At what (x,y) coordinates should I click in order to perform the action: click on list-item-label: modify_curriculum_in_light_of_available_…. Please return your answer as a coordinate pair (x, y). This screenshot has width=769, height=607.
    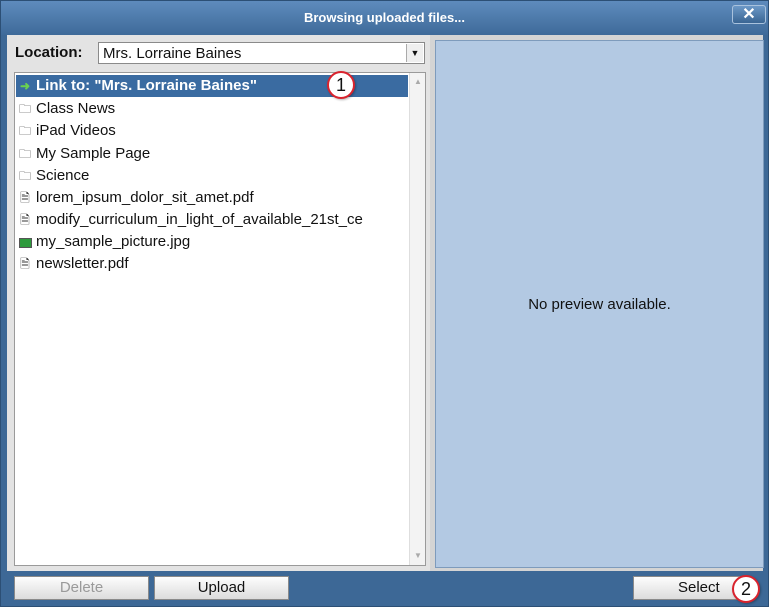
    Looking at the image, I should click on (199, 219).